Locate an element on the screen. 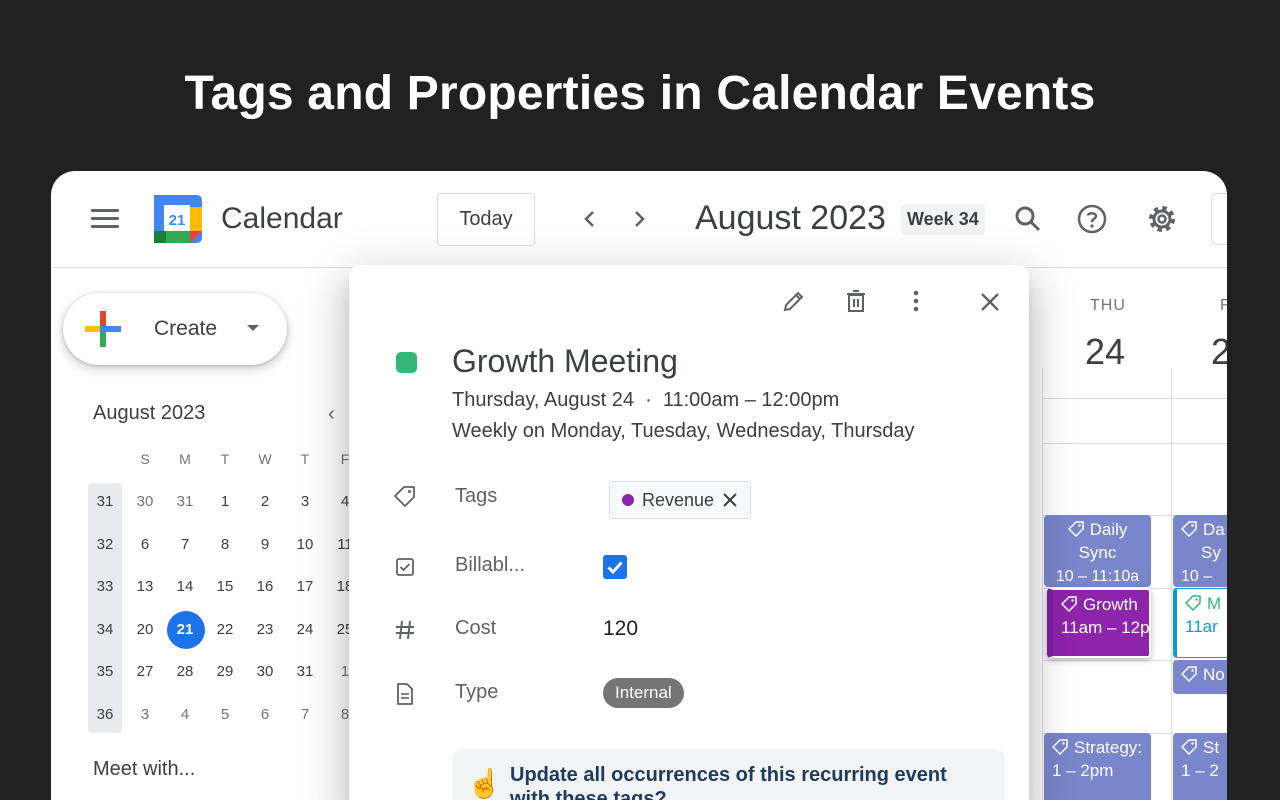 Image resolution: width=1280 pixels, height=800 pixels. current-month-title: August 2023 is located at coordinates (790, 218).